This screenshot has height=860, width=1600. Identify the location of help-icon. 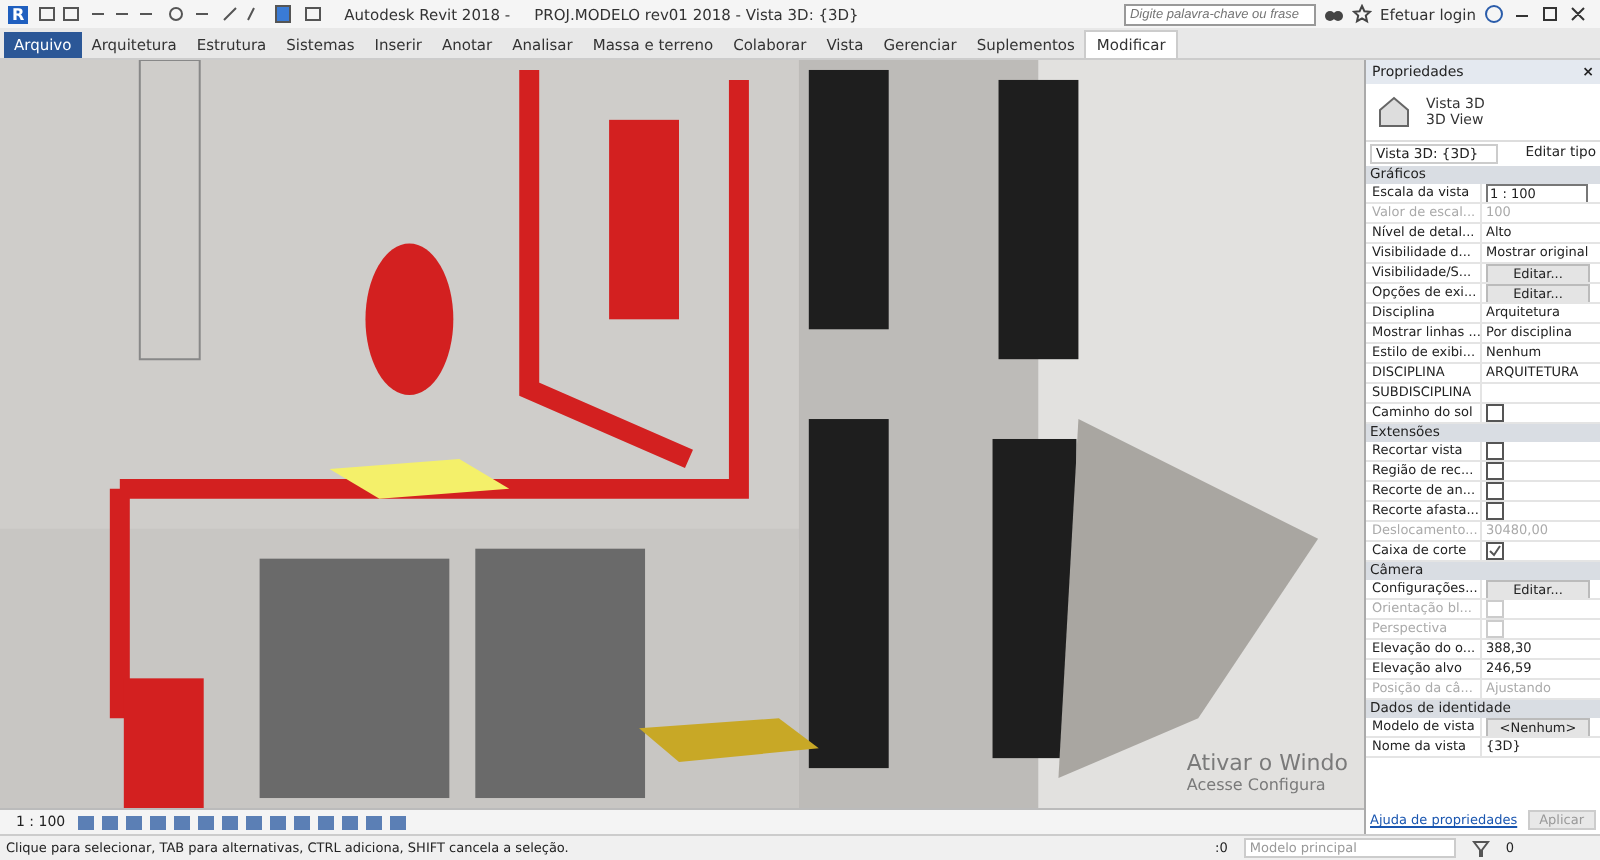
(1494, 14).